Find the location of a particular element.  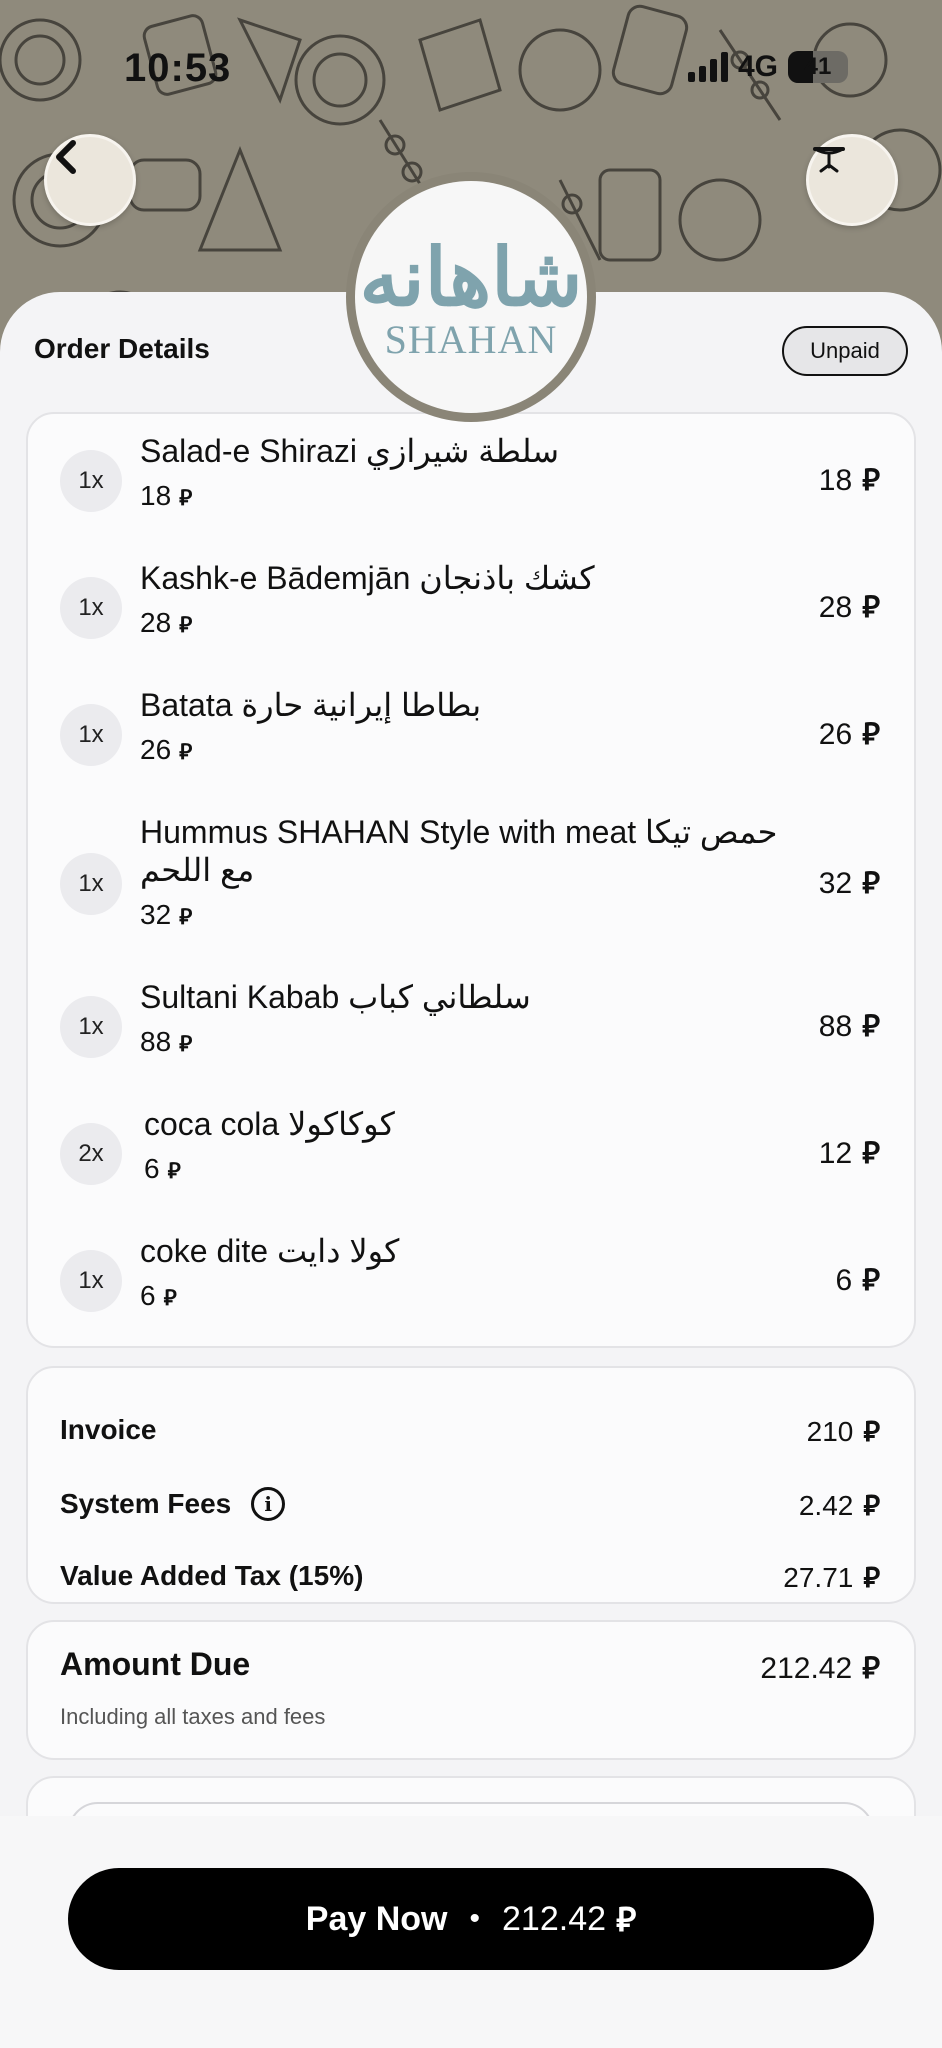

item-total: 6 ⃁ is located at coordinates (857, 1280).